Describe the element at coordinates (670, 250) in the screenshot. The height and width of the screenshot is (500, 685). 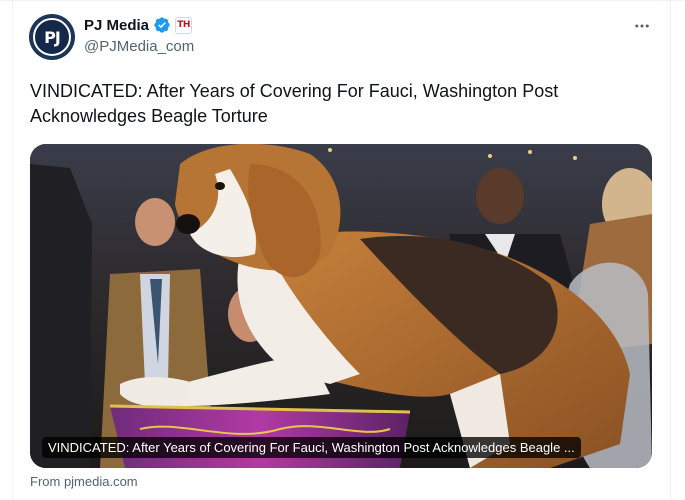
I see `divider-right` at that location.